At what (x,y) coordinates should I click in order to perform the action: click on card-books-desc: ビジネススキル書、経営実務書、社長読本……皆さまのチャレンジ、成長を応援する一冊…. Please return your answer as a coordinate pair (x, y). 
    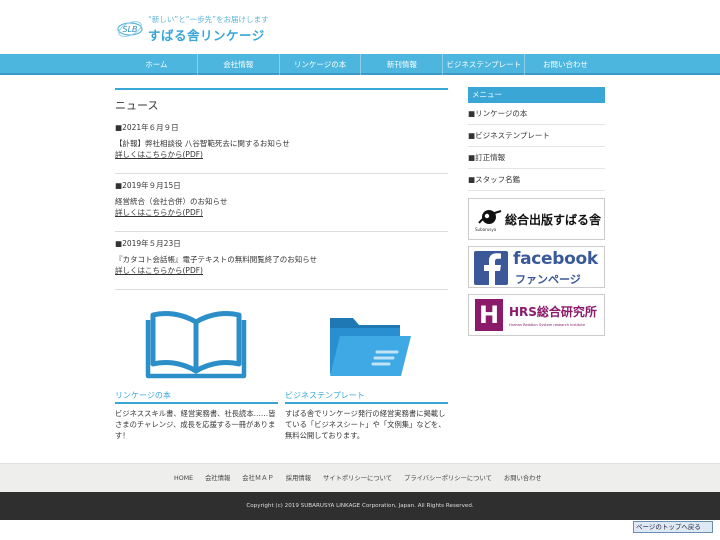
    Looking at the image, I should click on (195, 424).